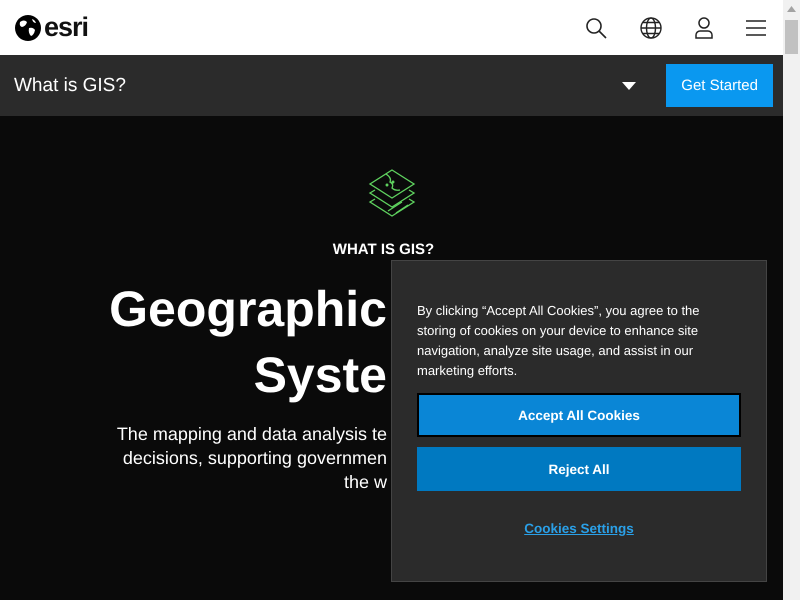 The image size is (800, 600). What do you see at coordinates (254, 458) in the screenshot?
I see `hero-description: decisions, supporting governmen` at bounding box center [254, 458].